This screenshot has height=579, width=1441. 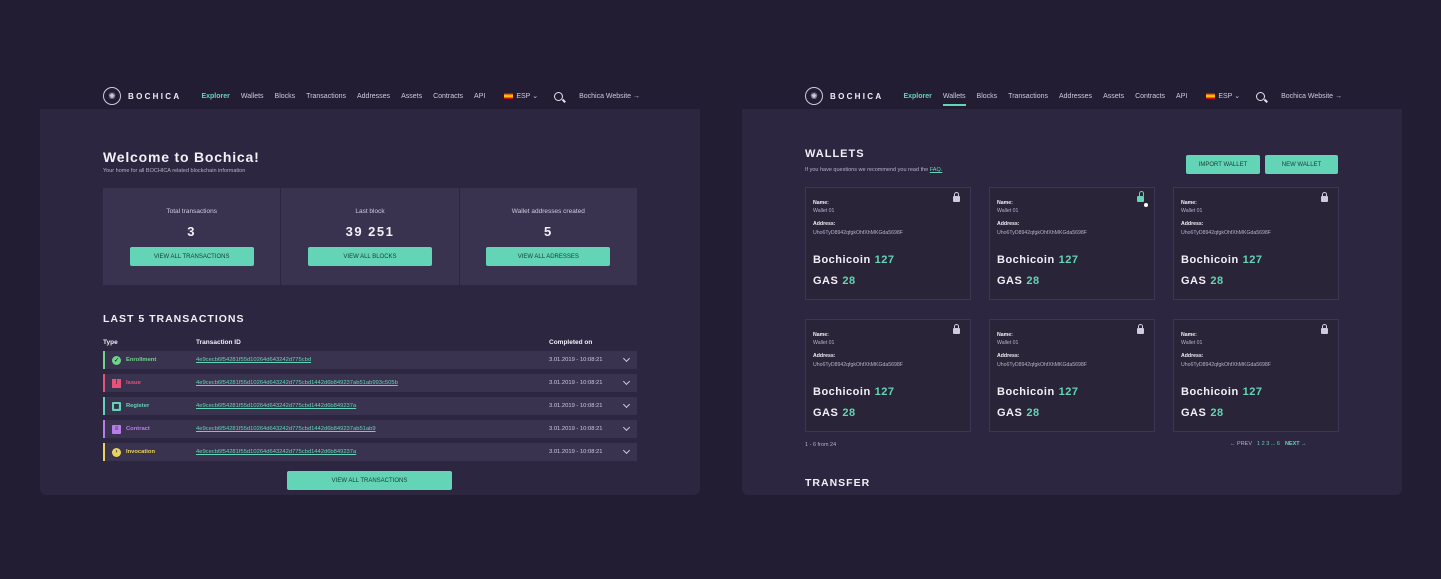 What do you see at coordinates (104, 429) in the screenshot?
I see `type-color-bar` at bounding box center [104, 429].